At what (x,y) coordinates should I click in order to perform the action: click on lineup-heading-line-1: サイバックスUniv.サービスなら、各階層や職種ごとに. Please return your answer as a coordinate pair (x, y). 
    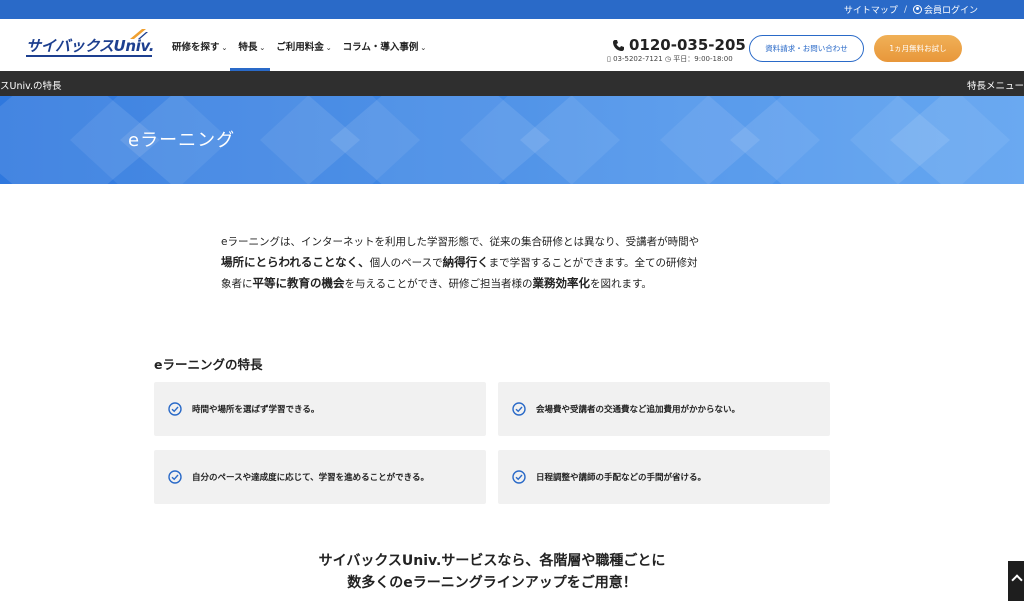
    Looking at the image, I should click on (492, 561).